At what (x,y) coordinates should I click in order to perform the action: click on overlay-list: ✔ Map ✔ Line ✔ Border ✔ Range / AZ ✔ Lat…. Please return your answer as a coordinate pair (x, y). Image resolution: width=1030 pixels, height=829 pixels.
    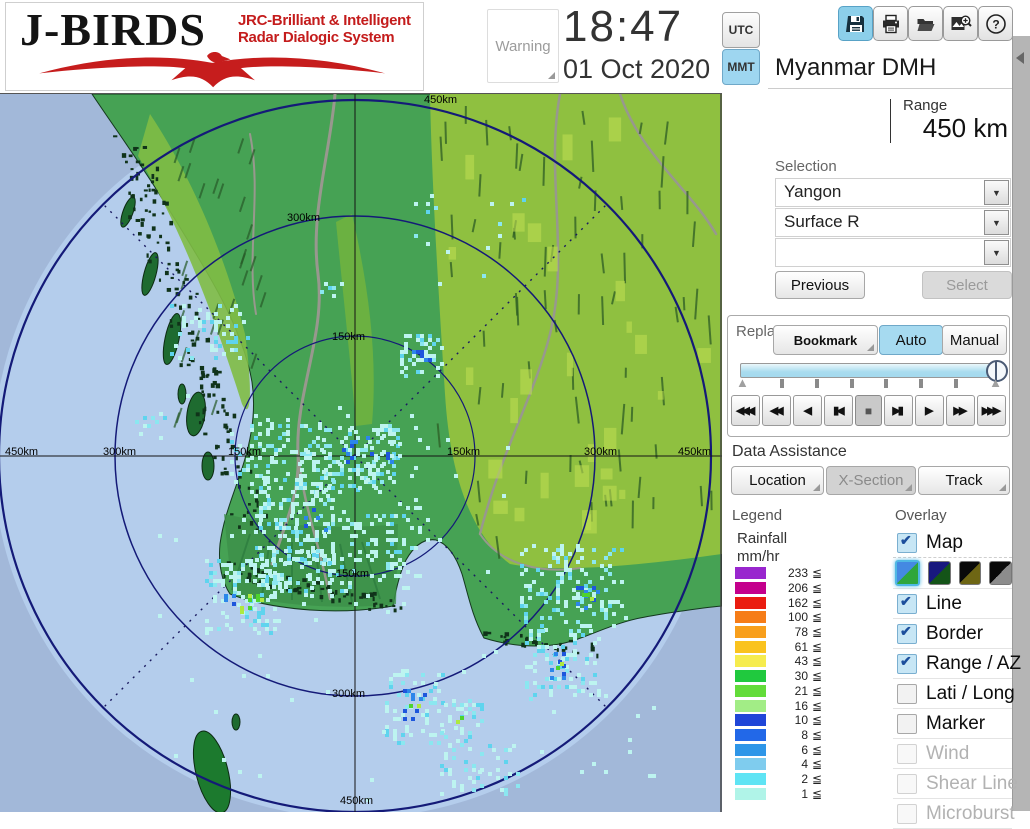
    Looking at the image, I should click on (952, 678).